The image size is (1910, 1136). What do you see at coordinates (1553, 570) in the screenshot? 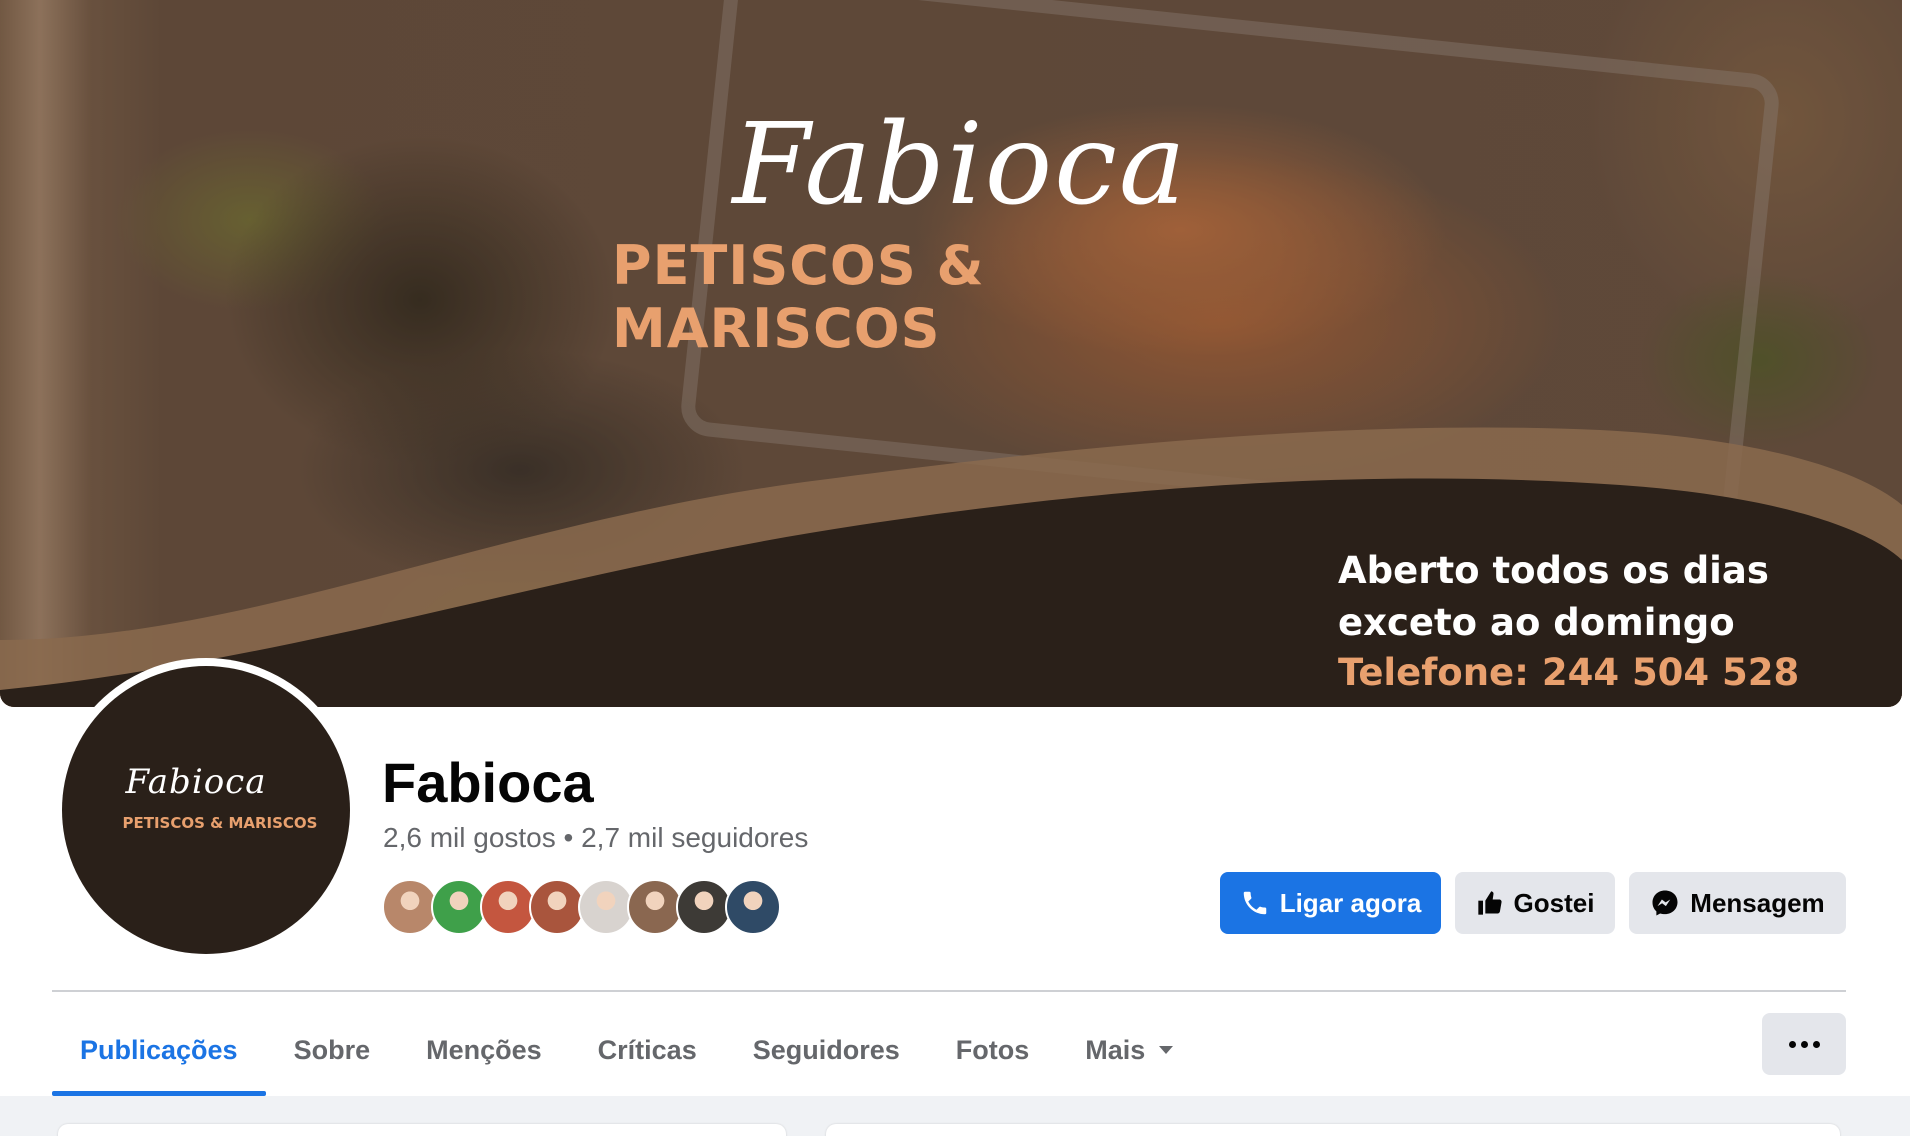
I see `cover-info-line-1: Aberto todos os dias` at bounding box center [1553, 570].